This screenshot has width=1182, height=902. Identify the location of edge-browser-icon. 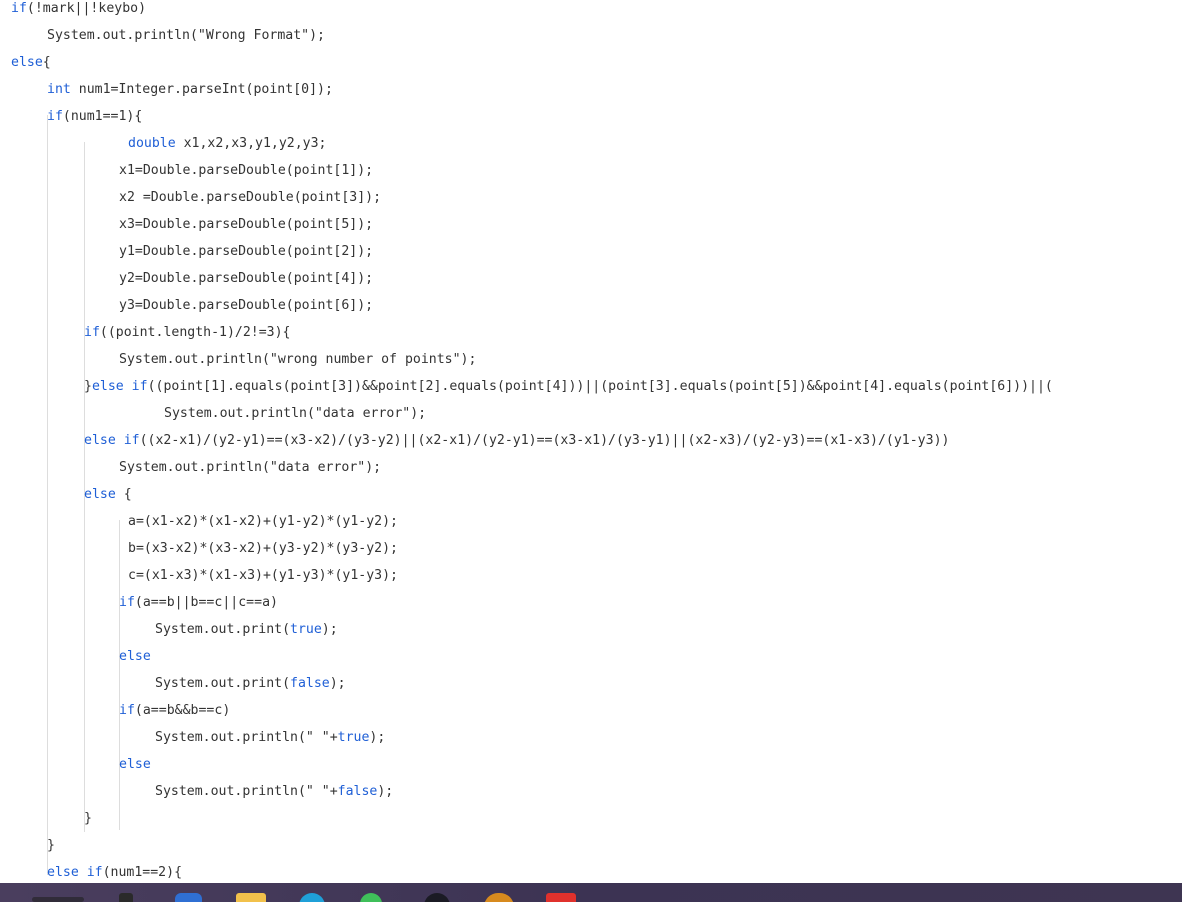
(312, 897).